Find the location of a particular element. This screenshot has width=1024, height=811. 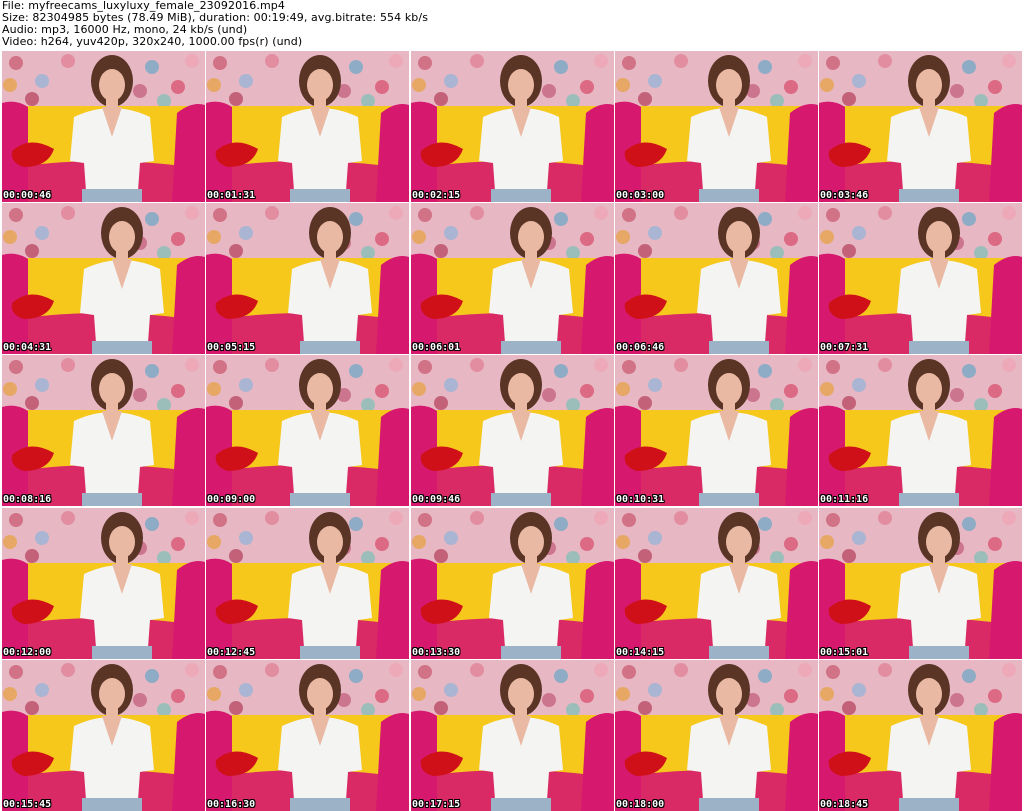

video-frame-thumbnail: 00:09:00 is located at coordinates (307, 430).